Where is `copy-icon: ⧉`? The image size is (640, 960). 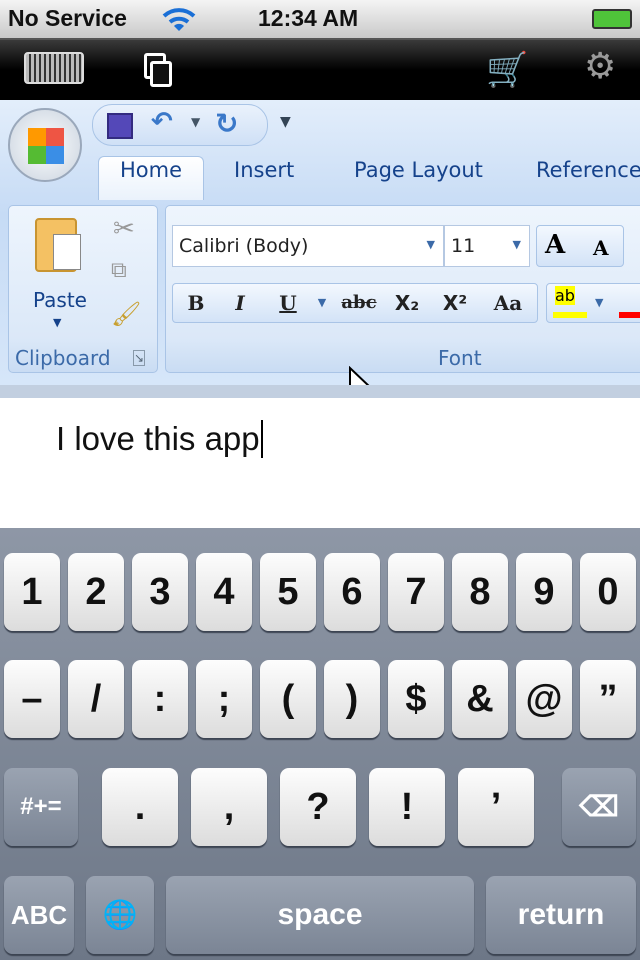 copy-icon: ⧉ is located at coordinates (119, 270).